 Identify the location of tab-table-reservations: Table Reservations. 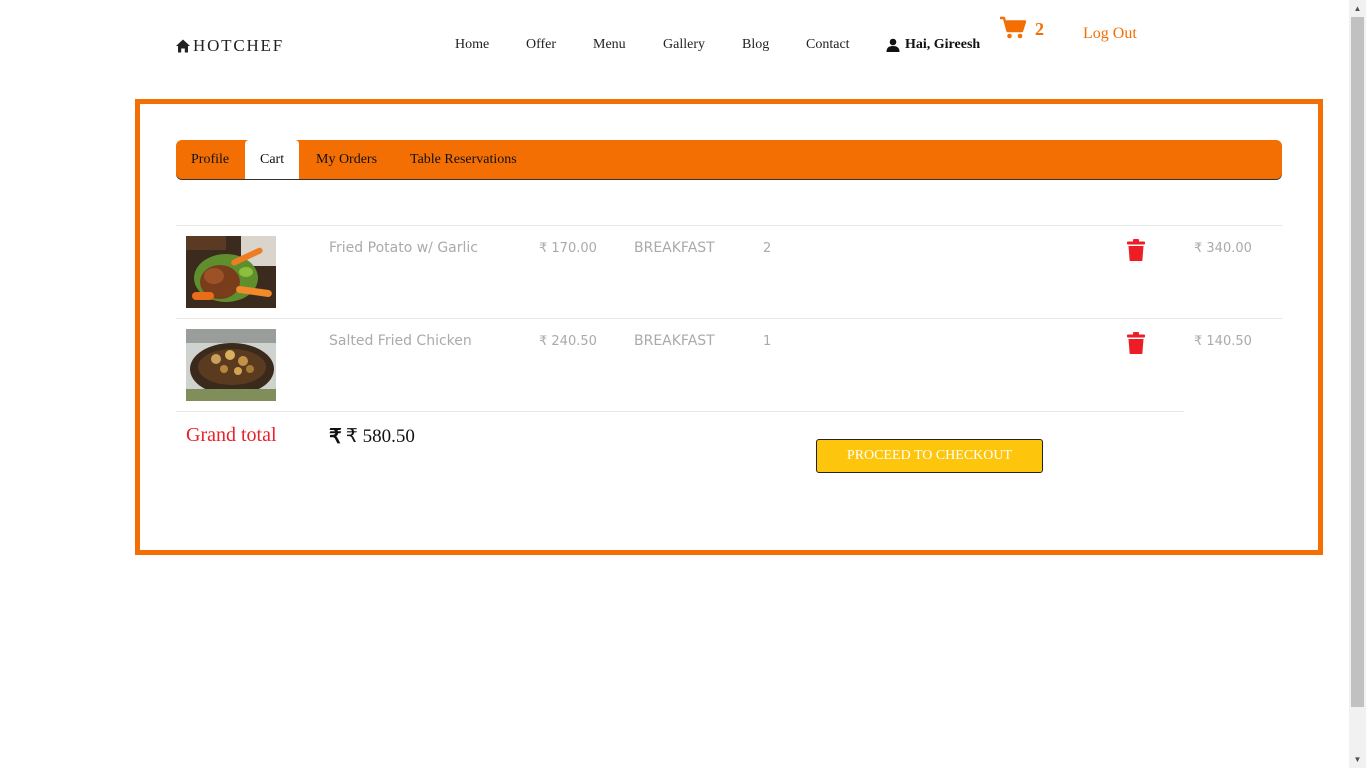
(463, 159).